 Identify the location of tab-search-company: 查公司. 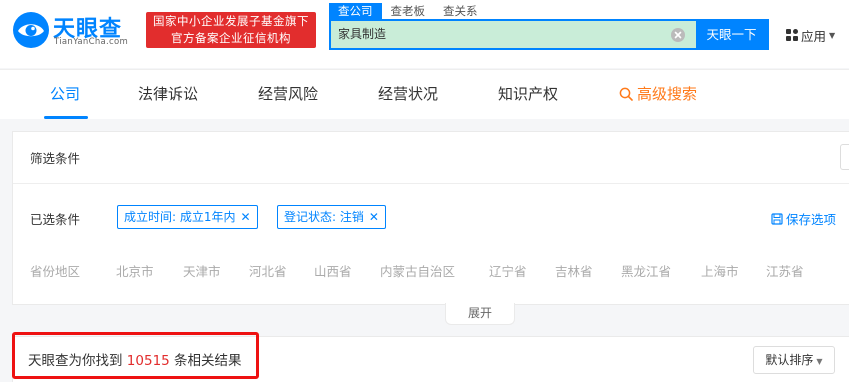
(355, 11).